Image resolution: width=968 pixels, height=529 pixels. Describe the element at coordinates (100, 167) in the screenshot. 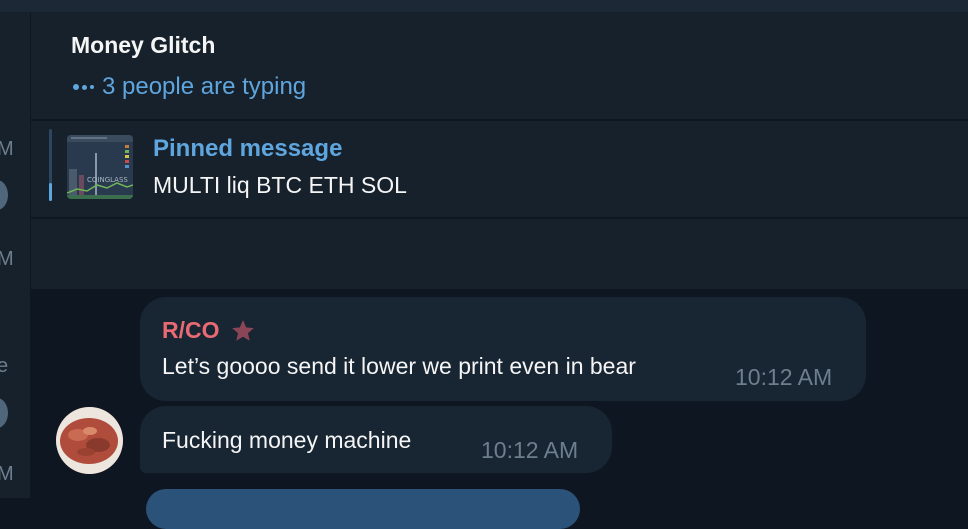

I see `pinned-thumbnail: COINGLASS` at that location.